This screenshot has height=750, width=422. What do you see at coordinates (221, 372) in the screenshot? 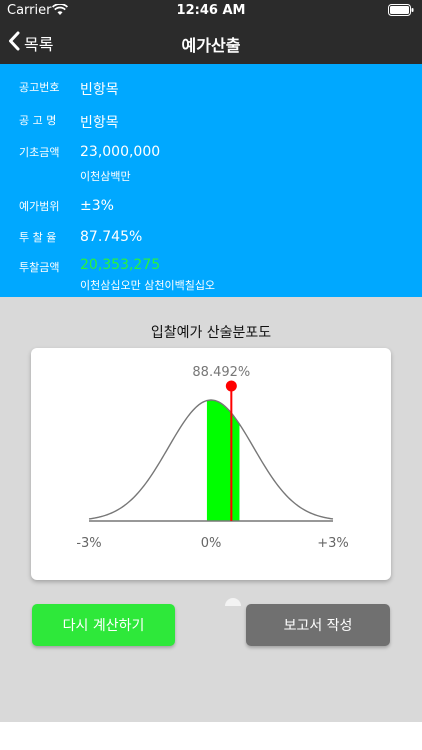
I see `marker-label: 88.492%` at bounding box center [221, 372].